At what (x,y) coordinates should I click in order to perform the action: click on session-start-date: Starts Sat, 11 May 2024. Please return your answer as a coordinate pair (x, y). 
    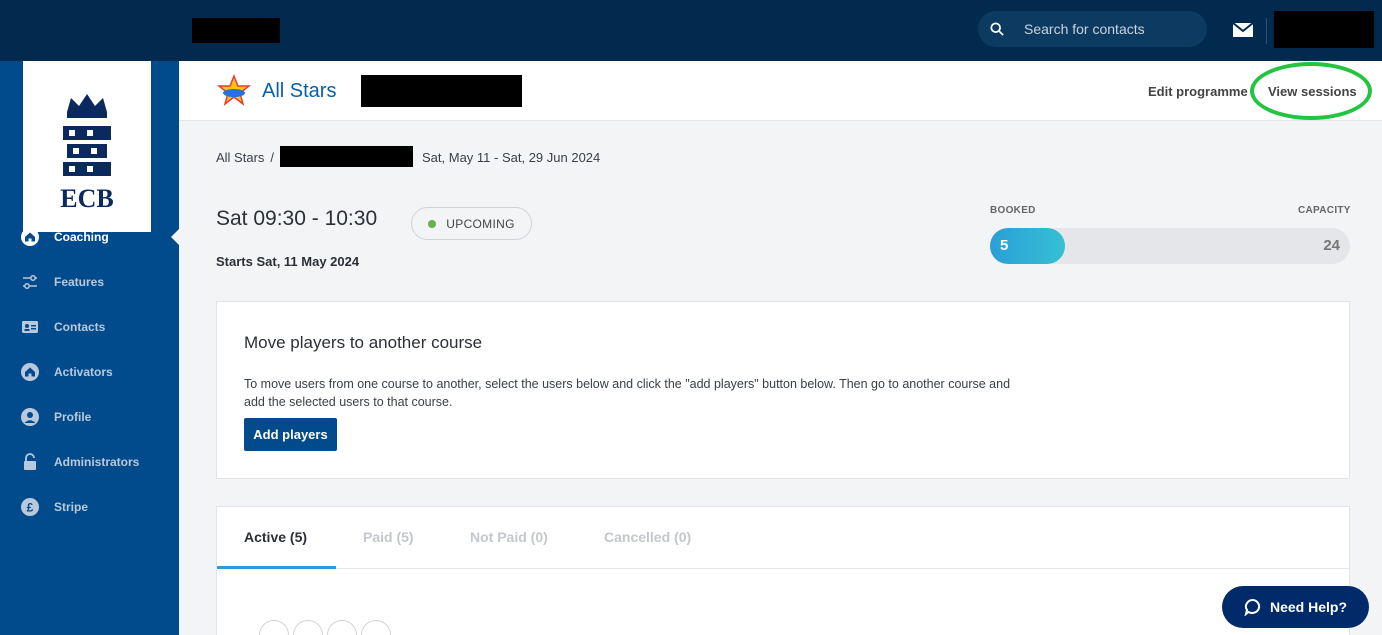
    Looking at the image, I should click on (288, 261).